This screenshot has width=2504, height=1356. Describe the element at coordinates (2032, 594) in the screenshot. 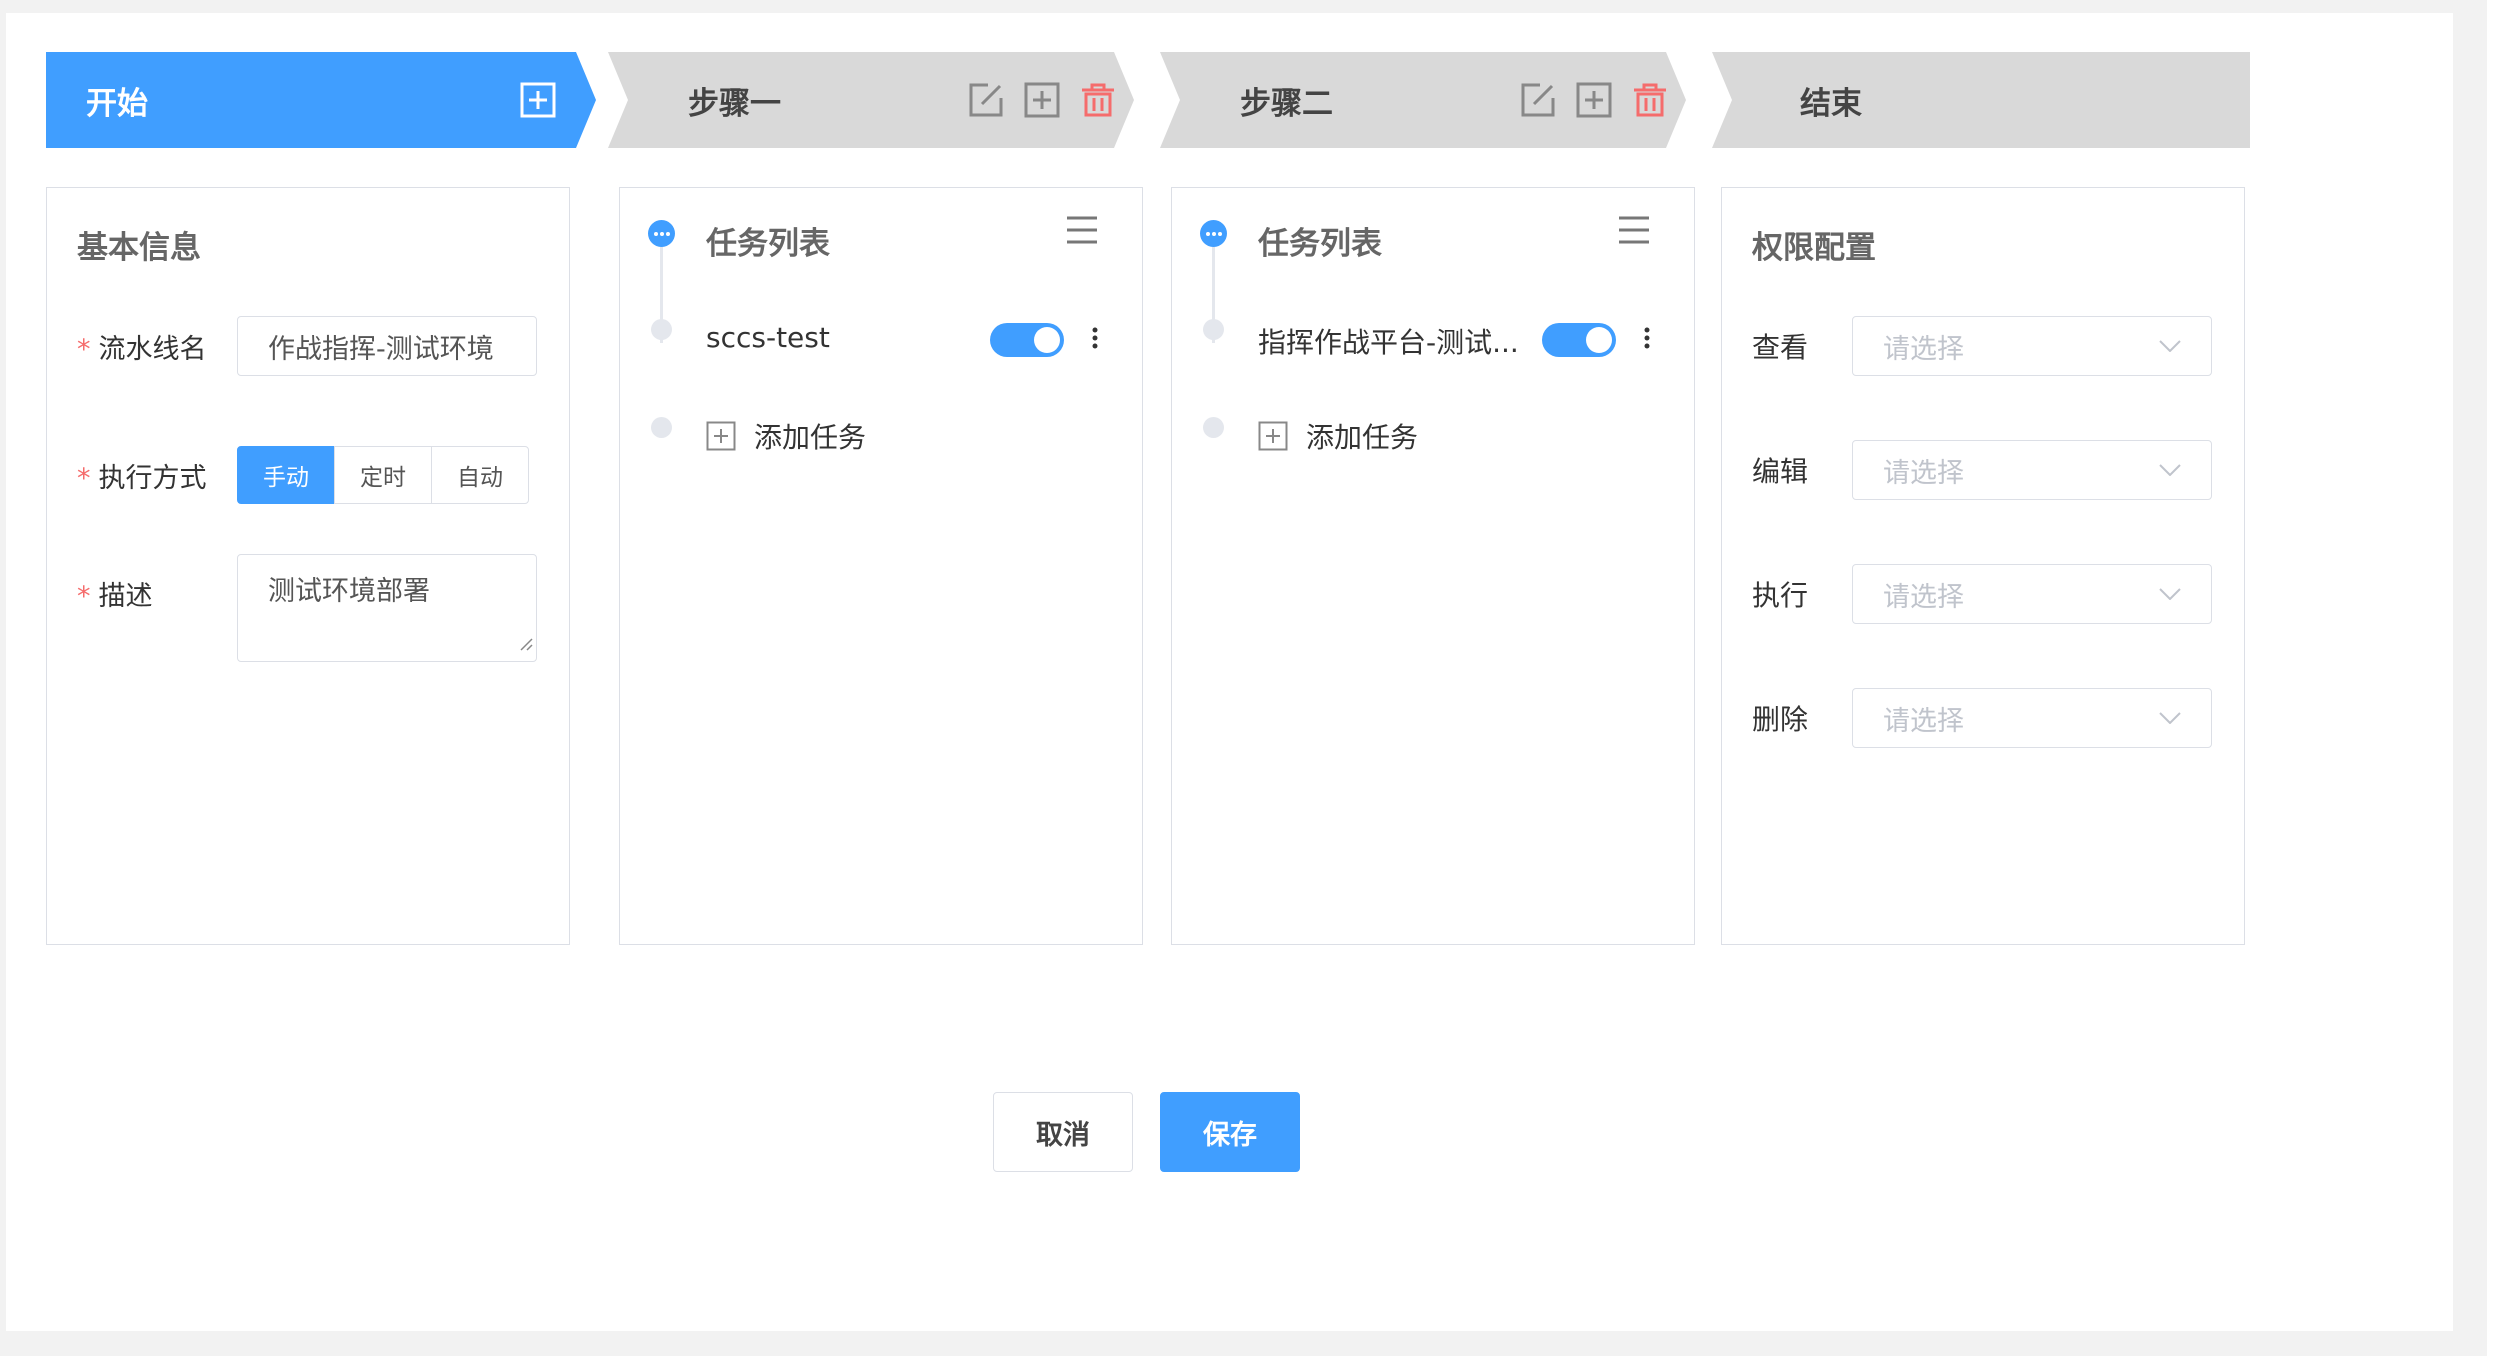

I see `perm-execute-select: 请选择` at that location.